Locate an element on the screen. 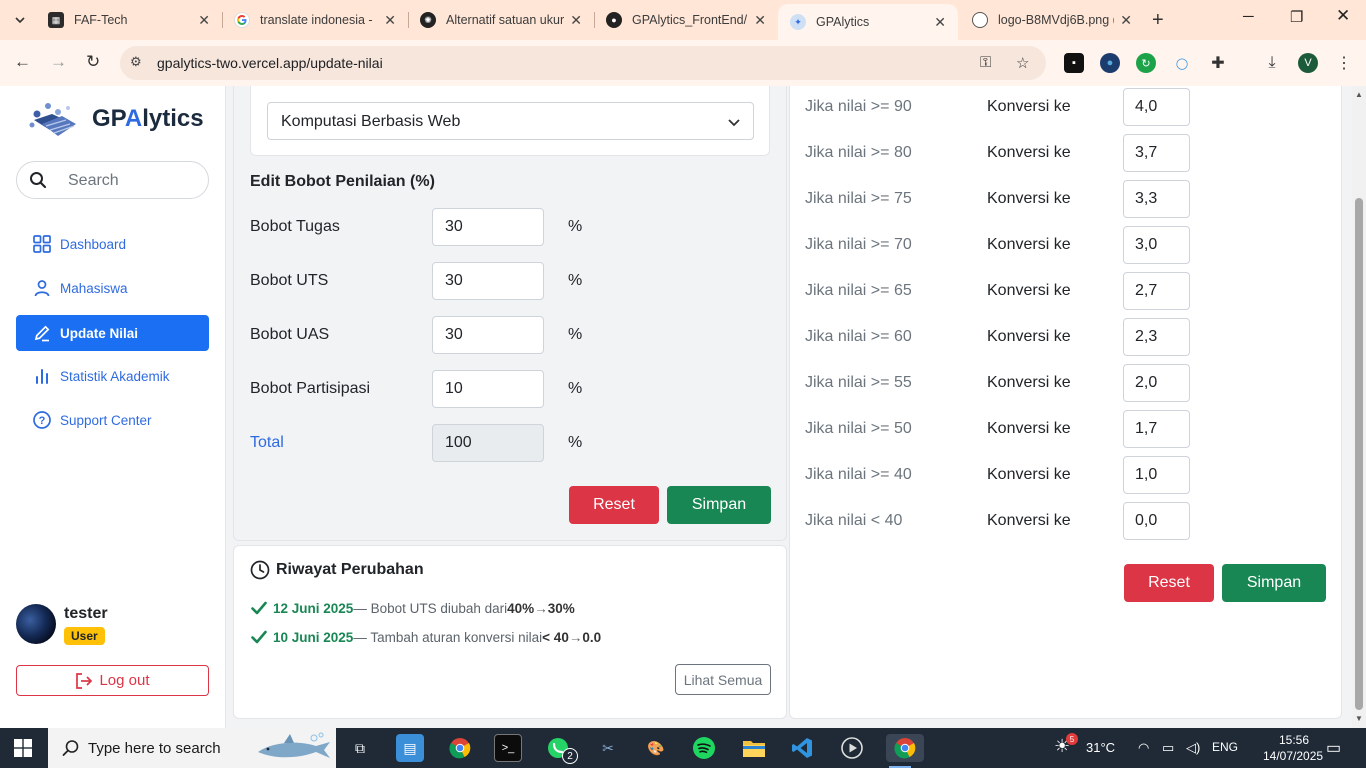 This screenshot has height=768, width=1366. back-arrow-icon: ← is located at coordinates (22, 62).